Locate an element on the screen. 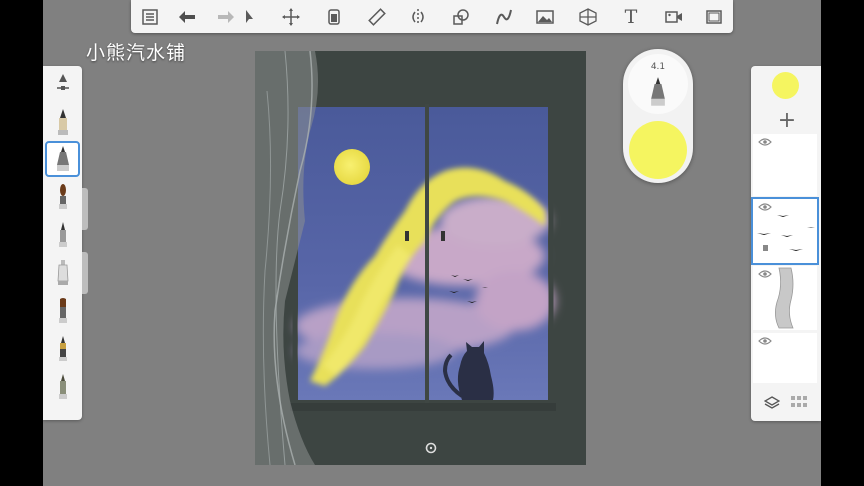 This screenshot has height=486, width=864. ink-brush-icon is located at coordinates (62, 235).